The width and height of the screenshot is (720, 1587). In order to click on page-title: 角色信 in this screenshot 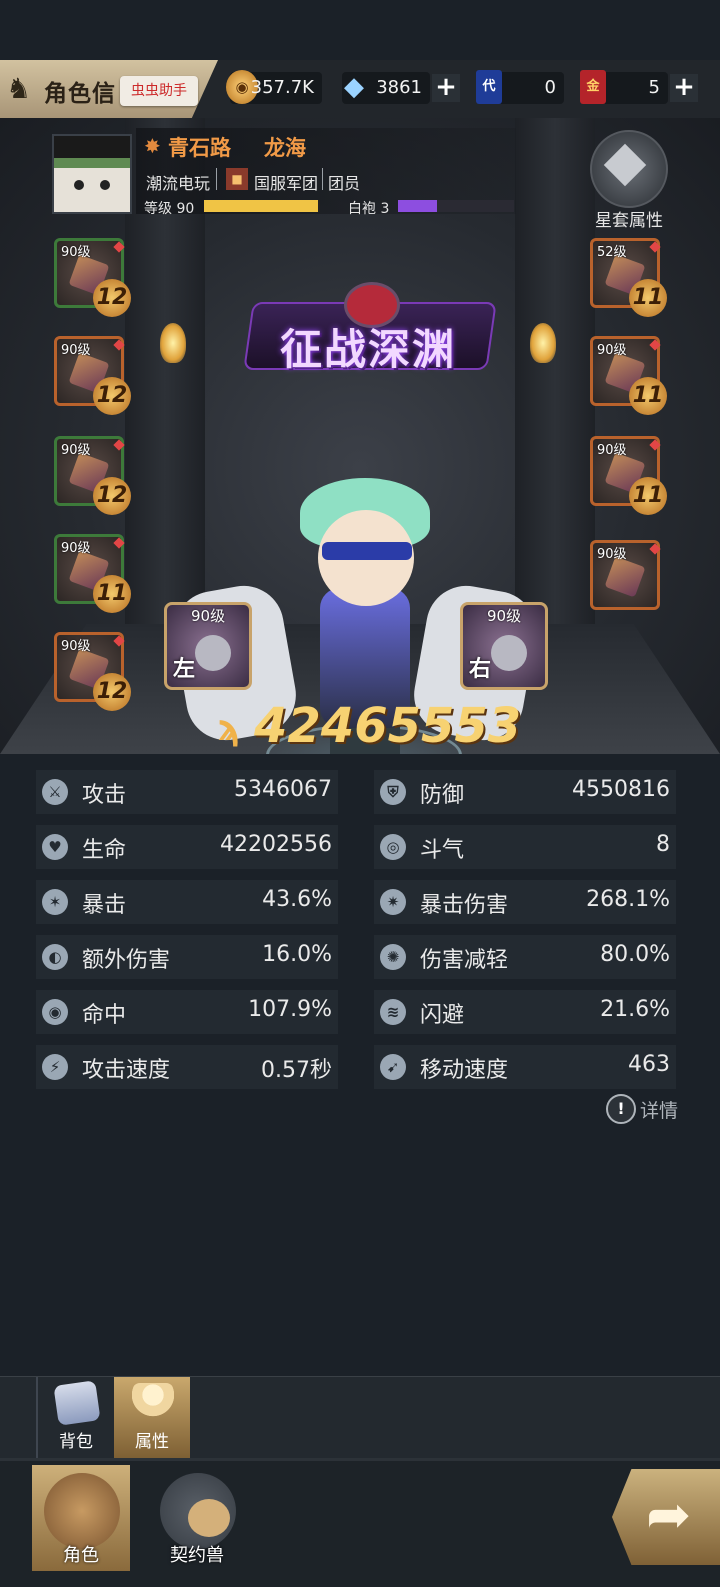, I will do `click(80, 94)`.